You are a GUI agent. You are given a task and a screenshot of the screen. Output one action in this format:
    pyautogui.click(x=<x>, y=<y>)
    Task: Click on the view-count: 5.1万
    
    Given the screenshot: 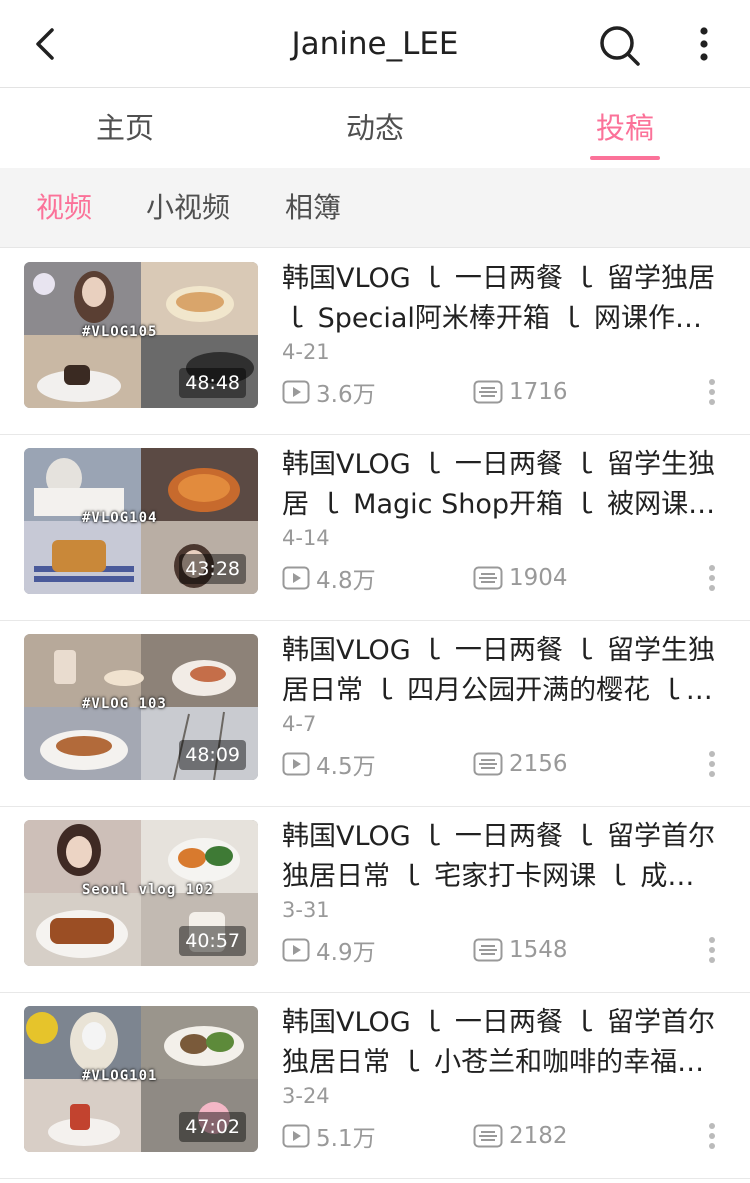 What is the action you would take?
    pyautogui.click(x=346, y=1139)
    